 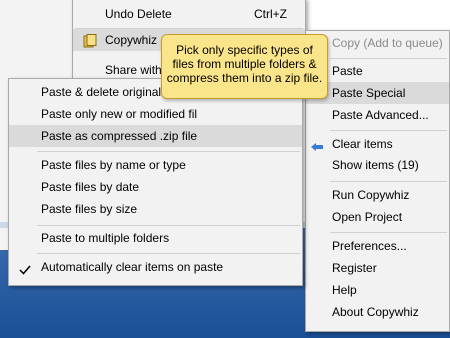 What do you see at coordinates (132, 267) in the screenshot?
I see `auto-clear-items-label: Automatically clear items on paste` at bounding box center [132, 267].